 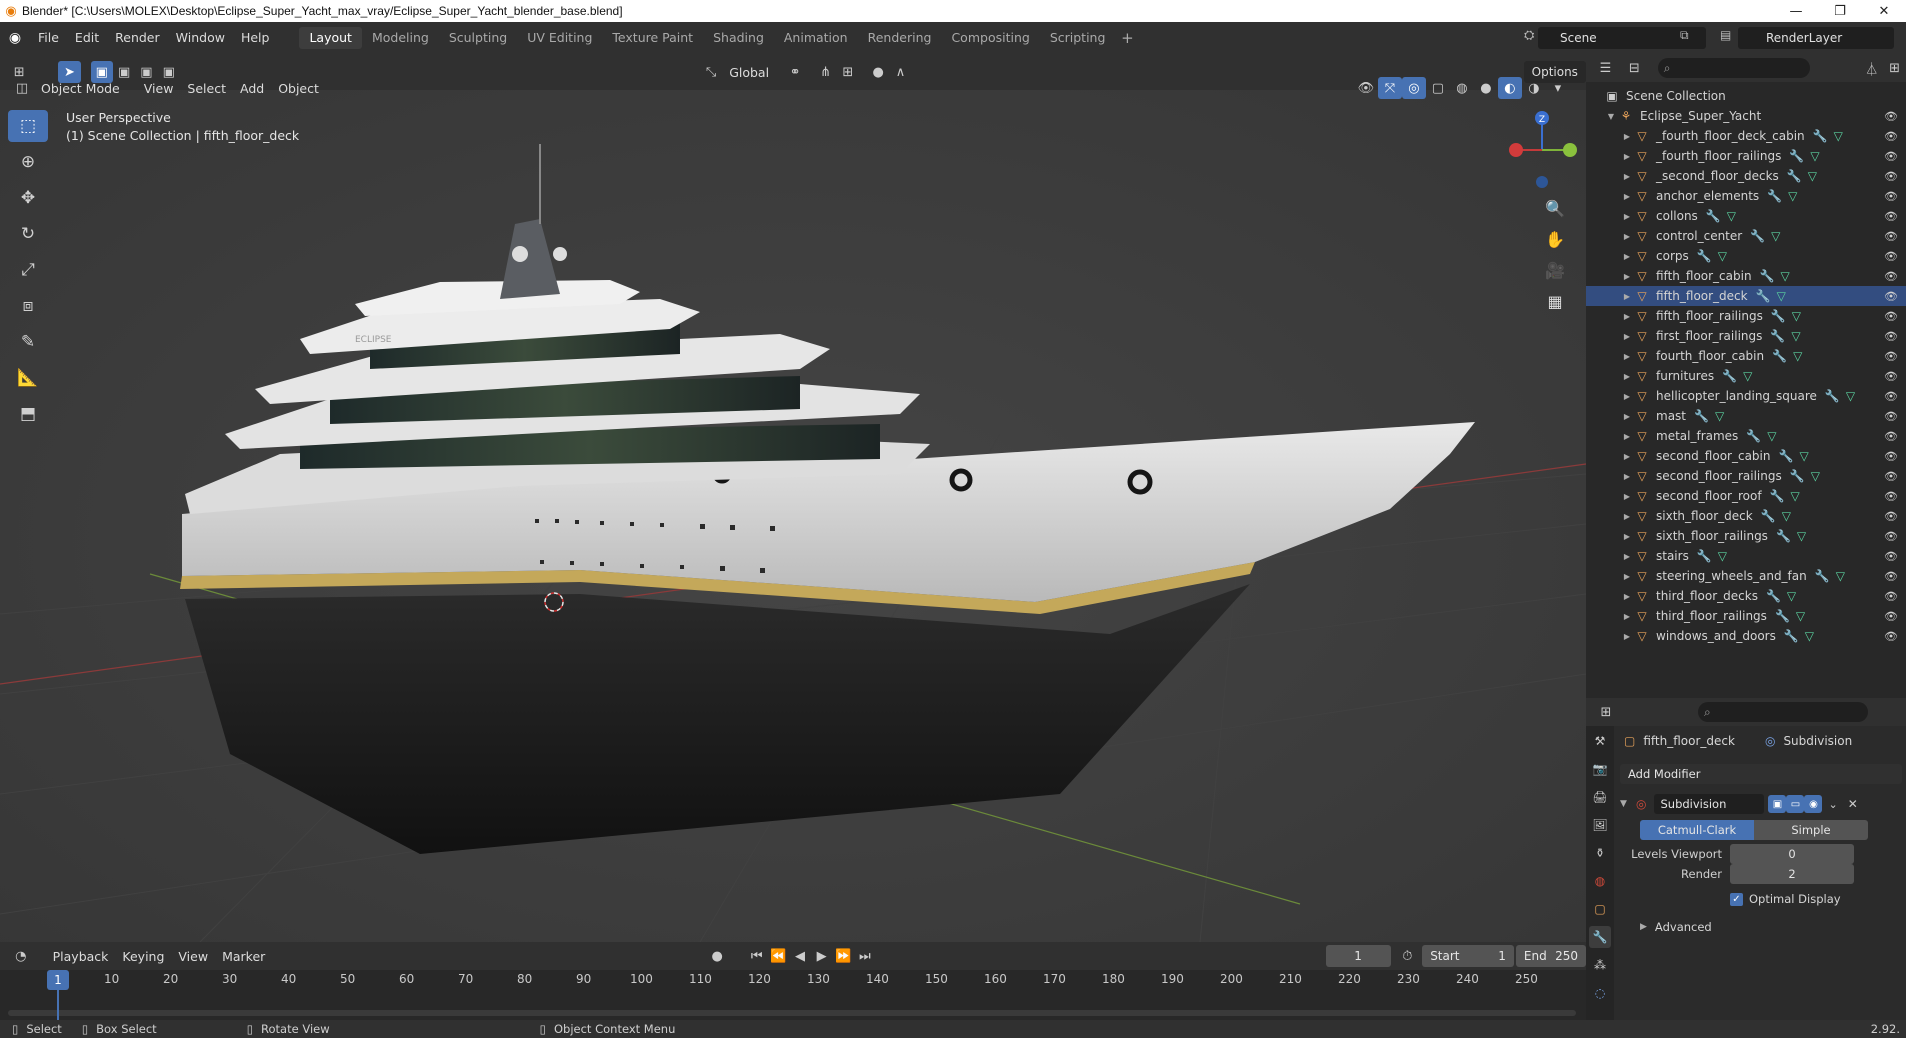 I want to click on outliner-editor-icon: ☰, so click(x=1605, y=68).